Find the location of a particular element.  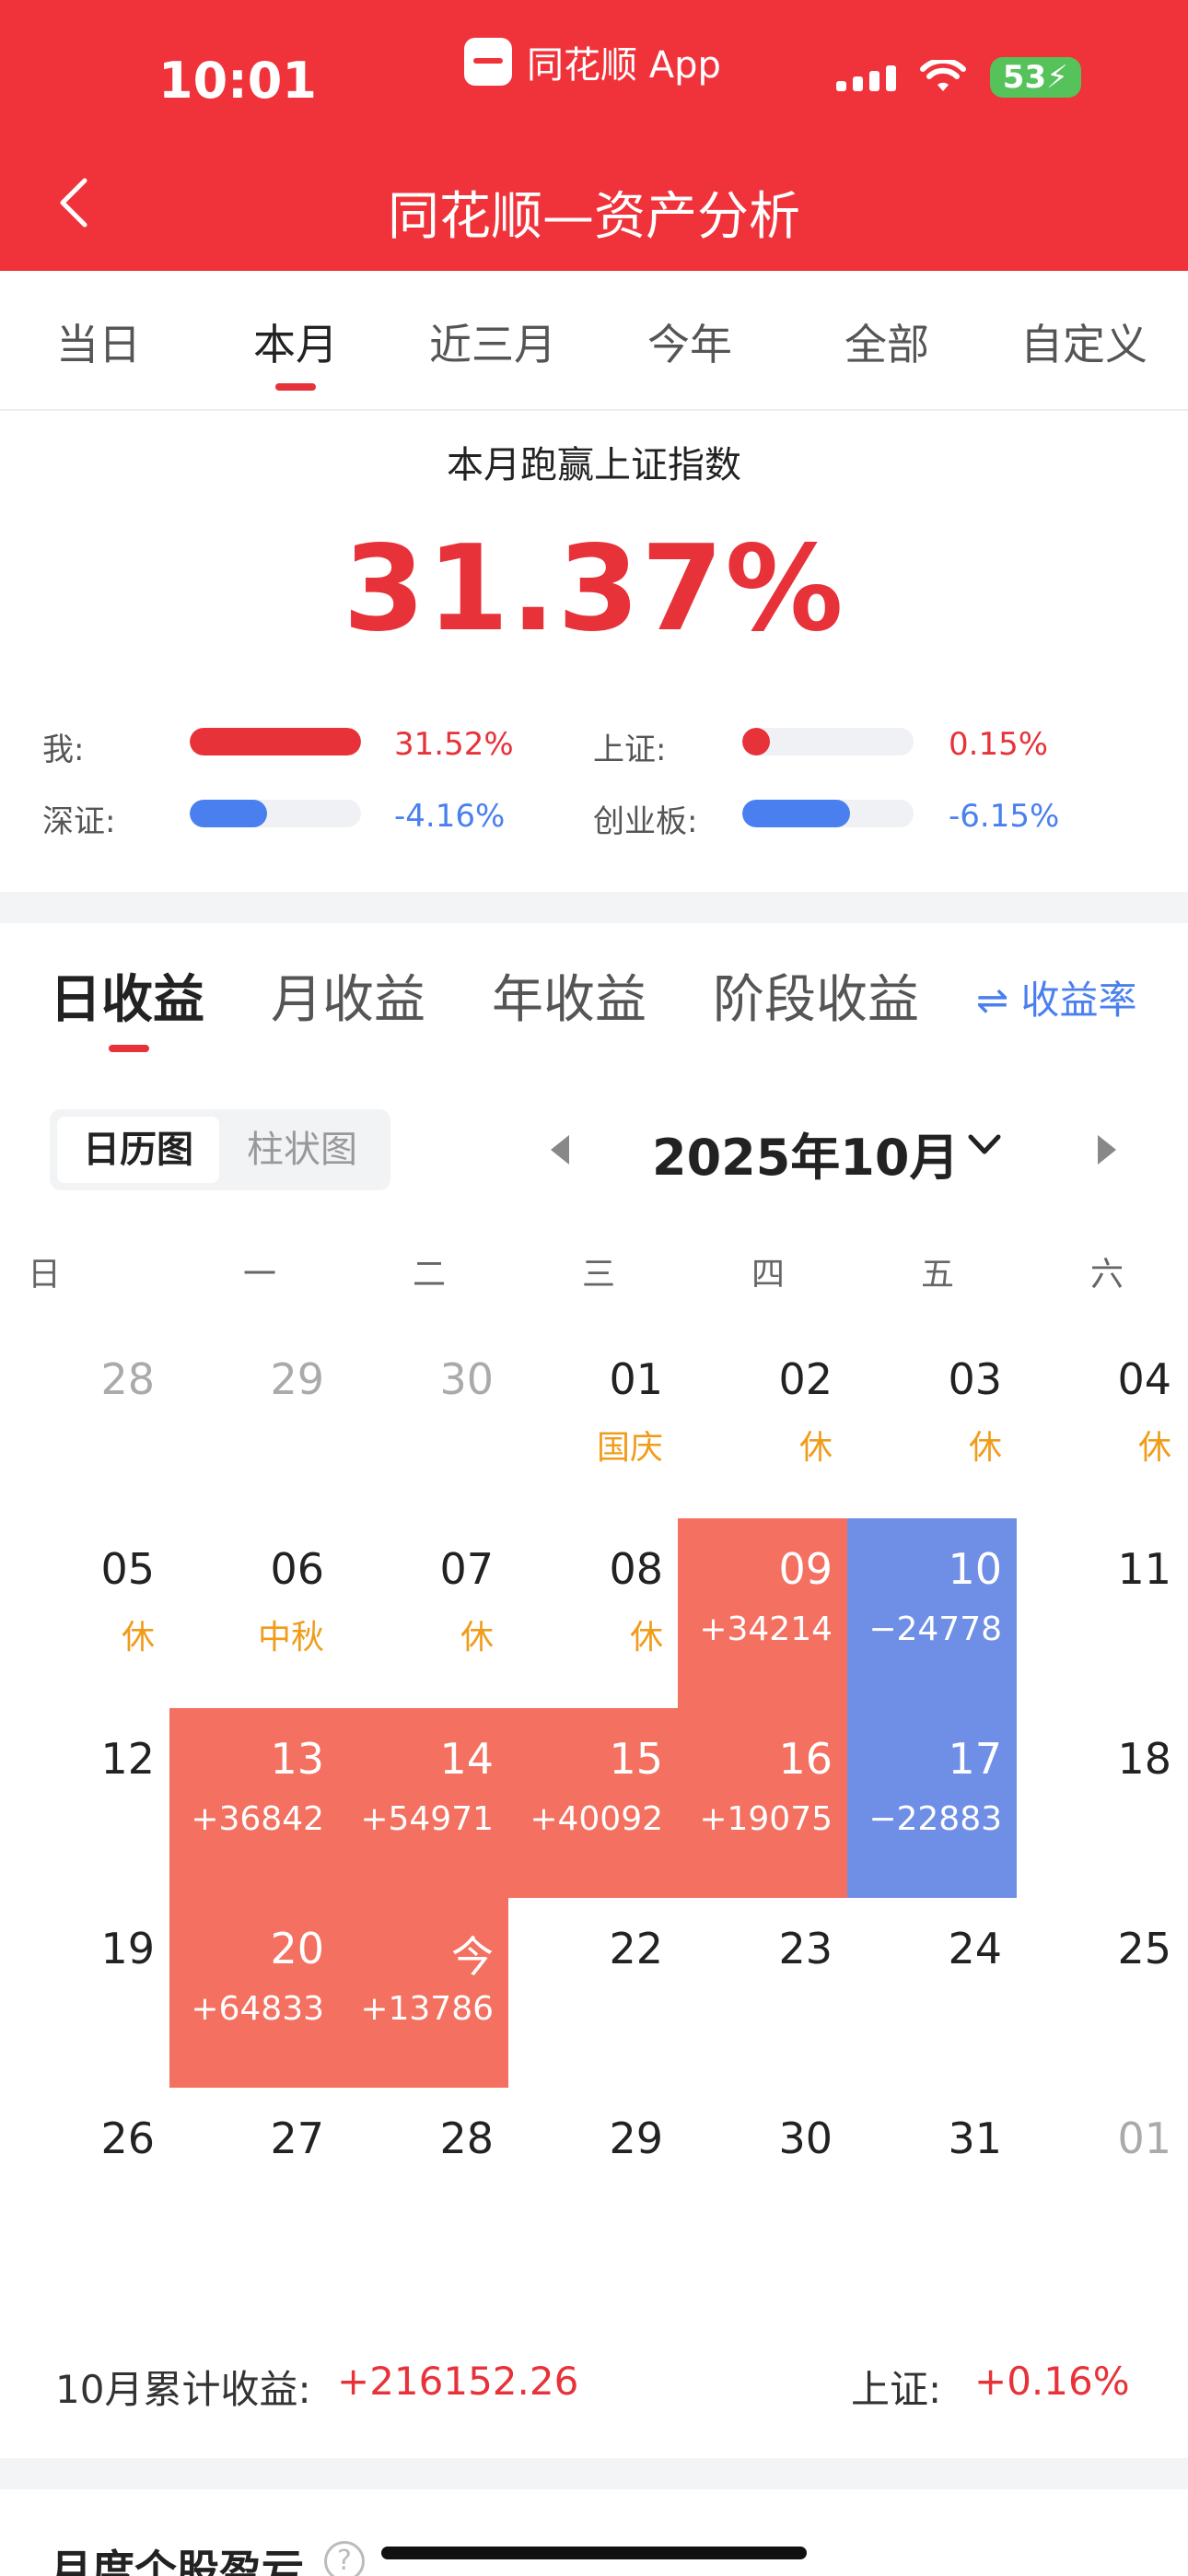

calendar-day: 01 is located at coordinates (1101, 2182).